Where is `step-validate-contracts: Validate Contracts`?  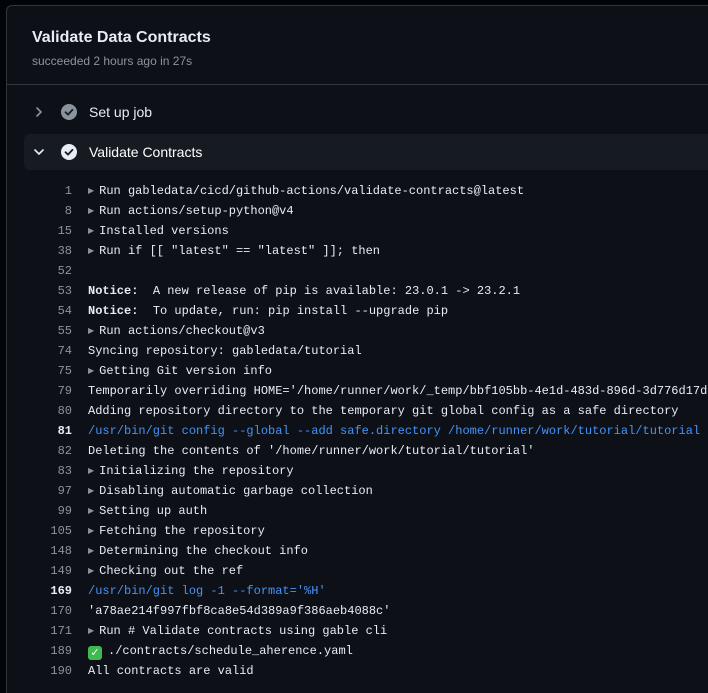 step-validate-contracts: Validate Contracts is located at coordinates (366, 152).